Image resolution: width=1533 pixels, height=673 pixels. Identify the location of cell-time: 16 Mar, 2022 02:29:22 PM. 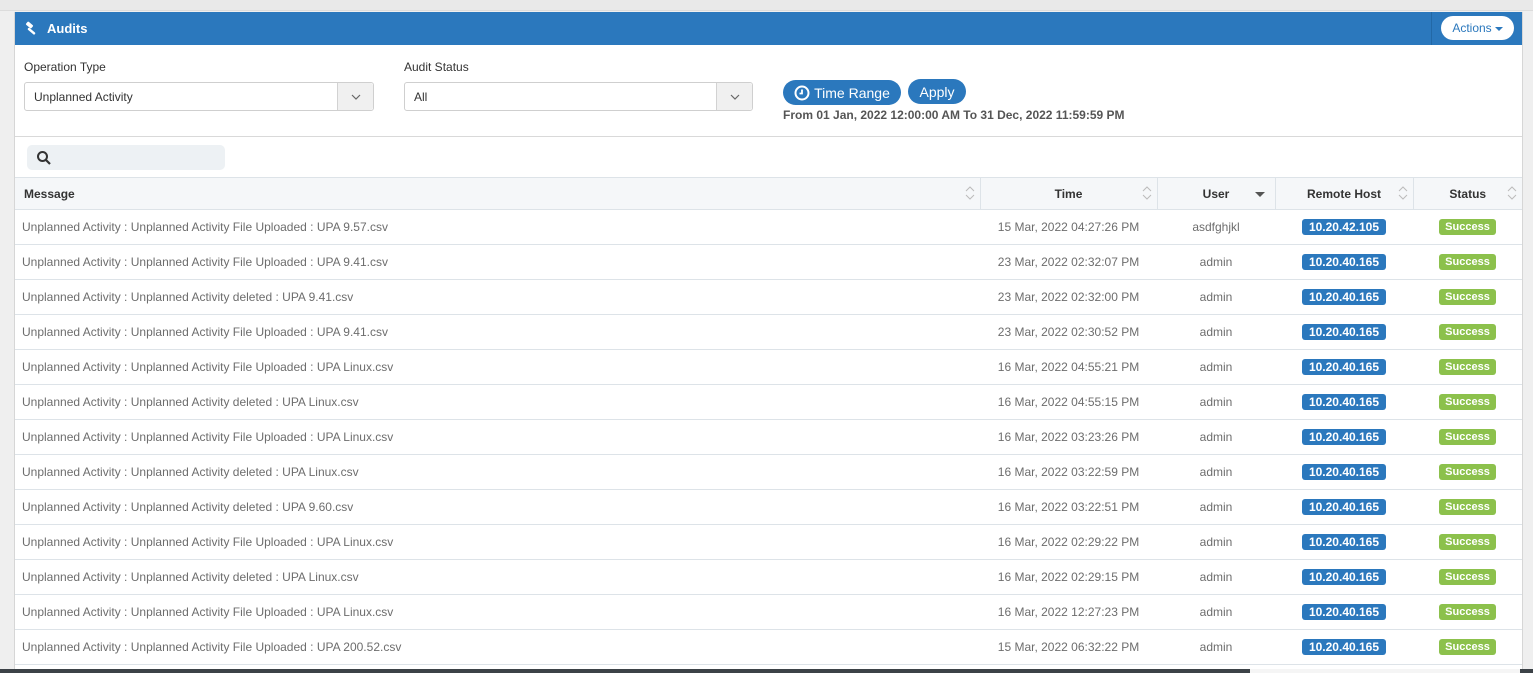
(1068, 542).